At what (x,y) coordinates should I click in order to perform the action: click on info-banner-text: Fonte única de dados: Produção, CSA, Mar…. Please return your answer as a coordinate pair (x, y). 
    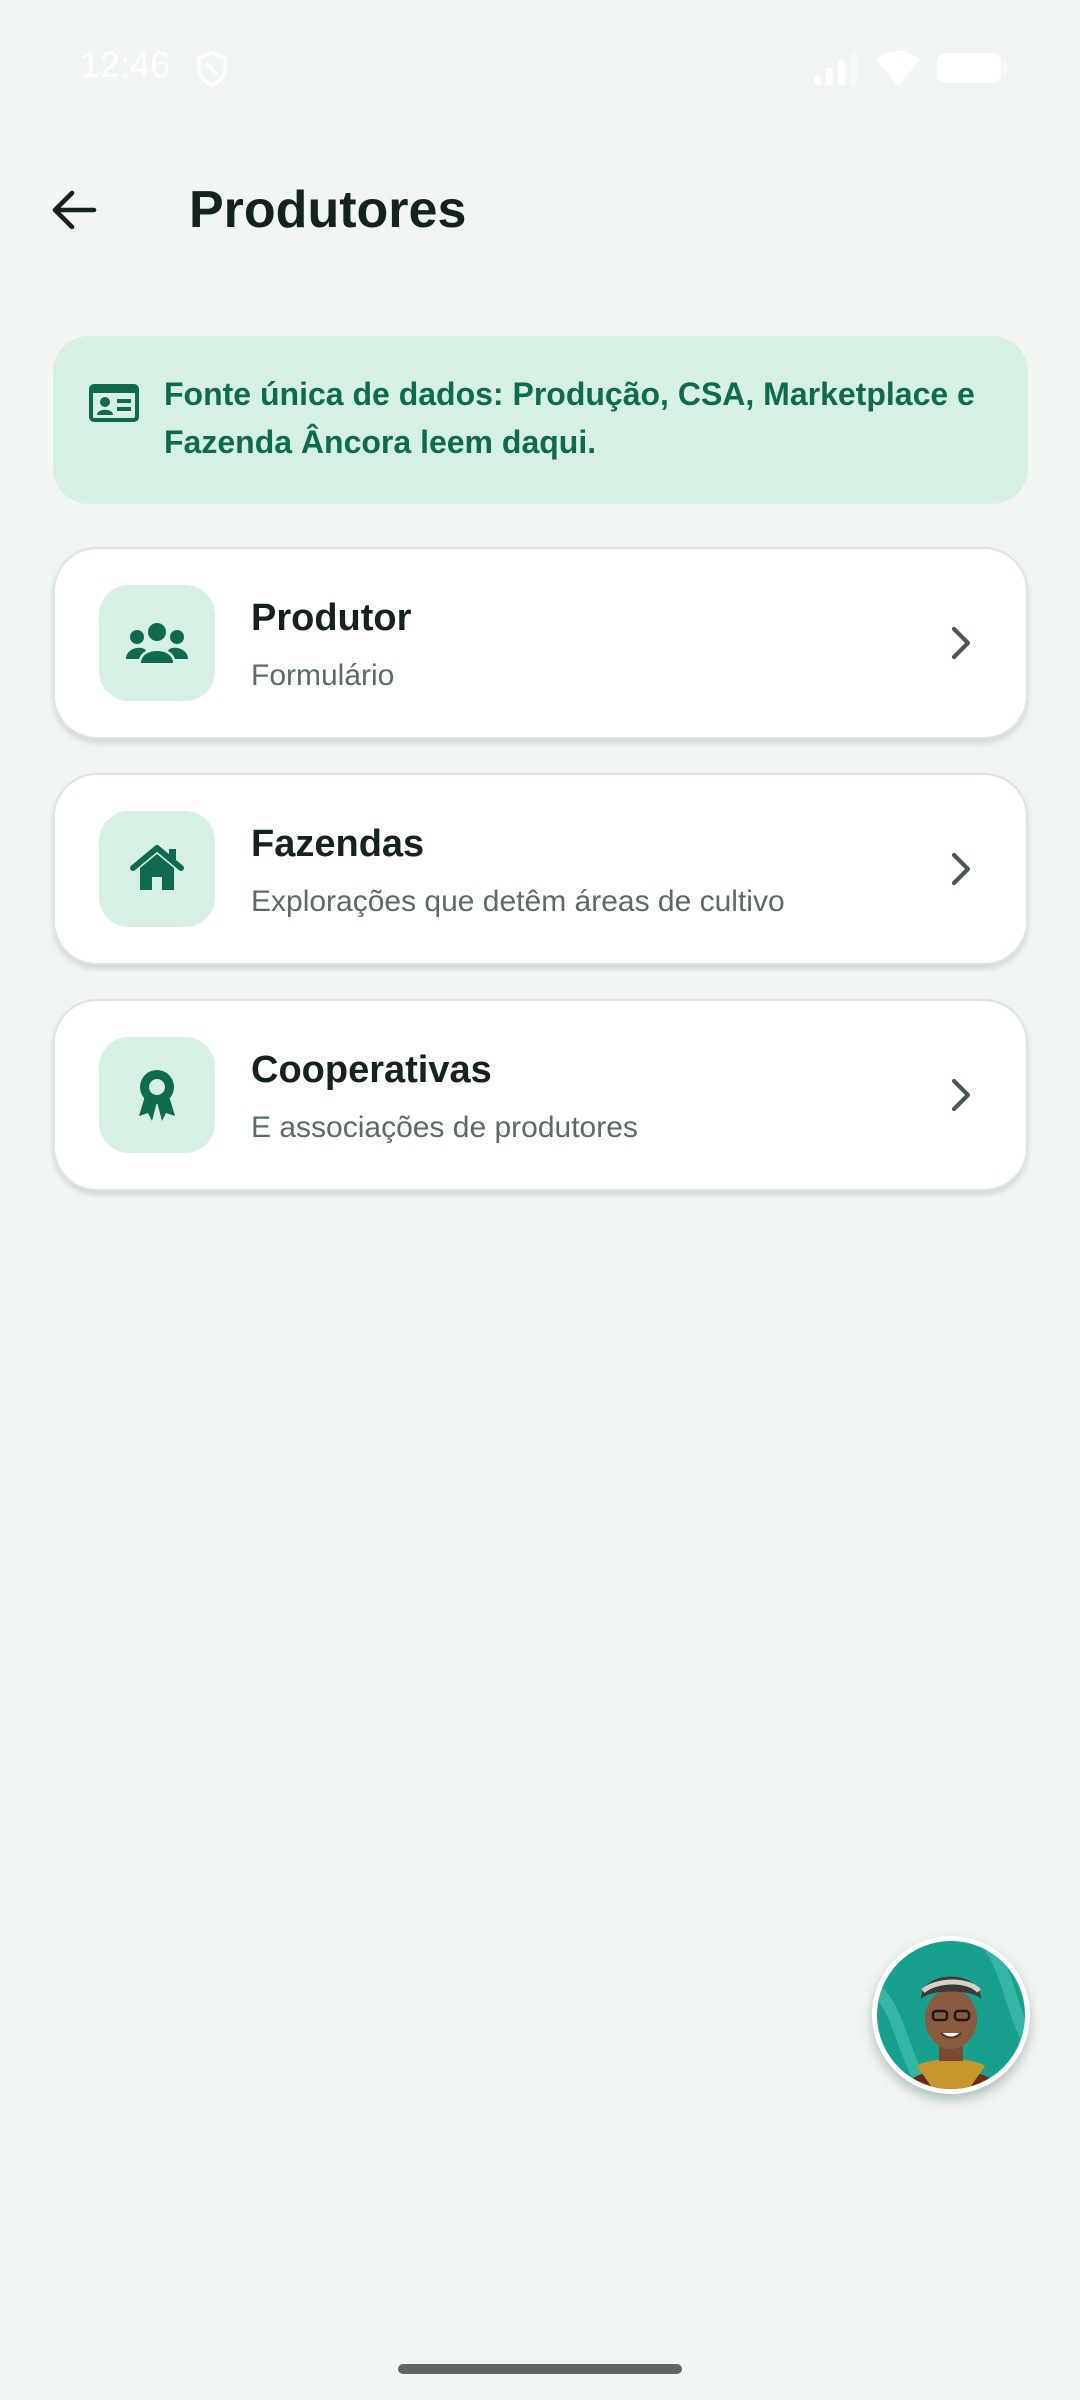
    Looking at the image, I should click on (569, 418).